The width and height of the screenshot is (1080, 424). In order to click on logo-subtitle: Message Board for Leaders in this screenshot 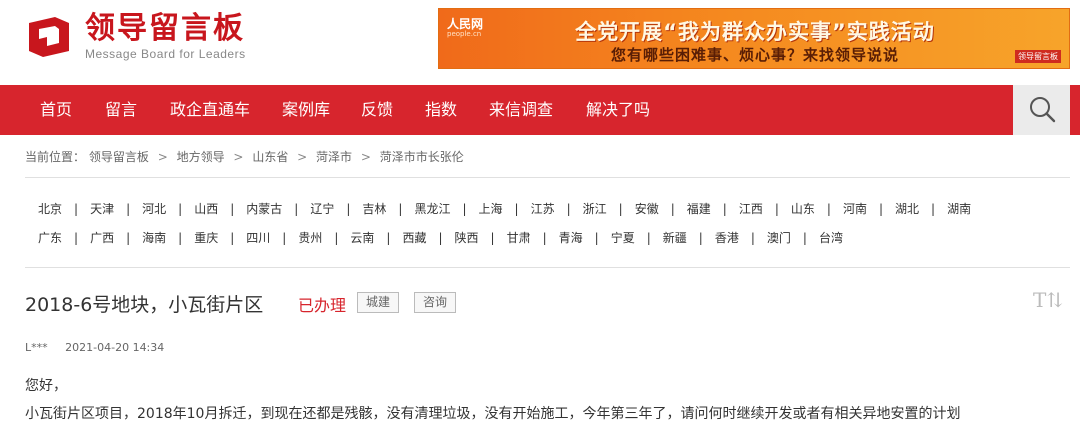, I will do `click(165, 54)`.